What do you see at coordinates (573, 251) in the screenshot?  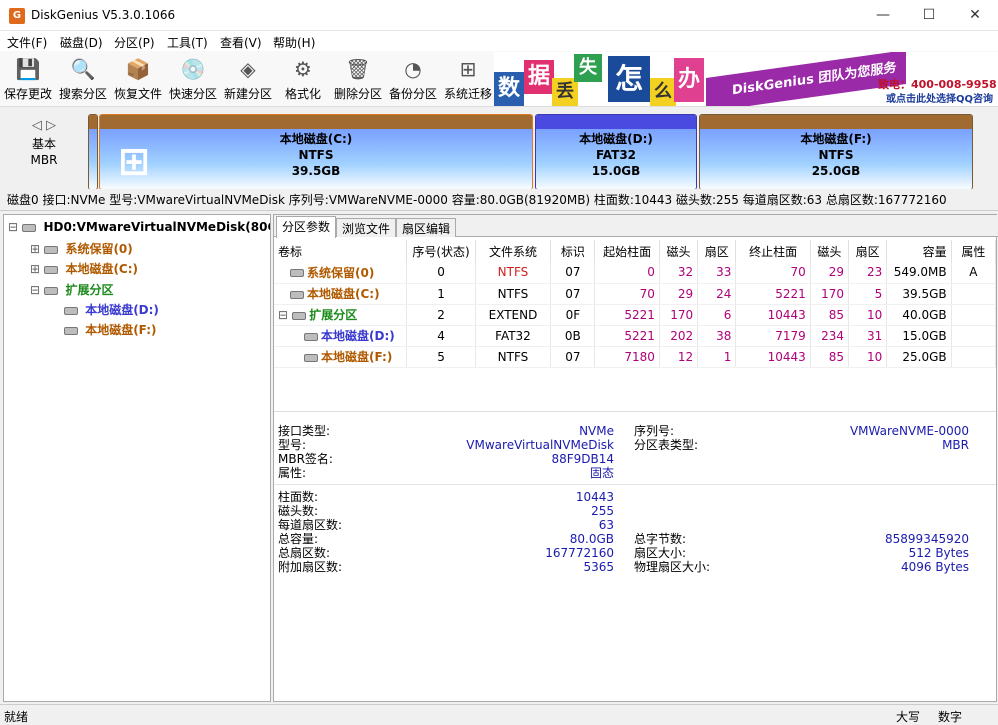 I see `col-id: 标识` at bounding box center [573, 251].